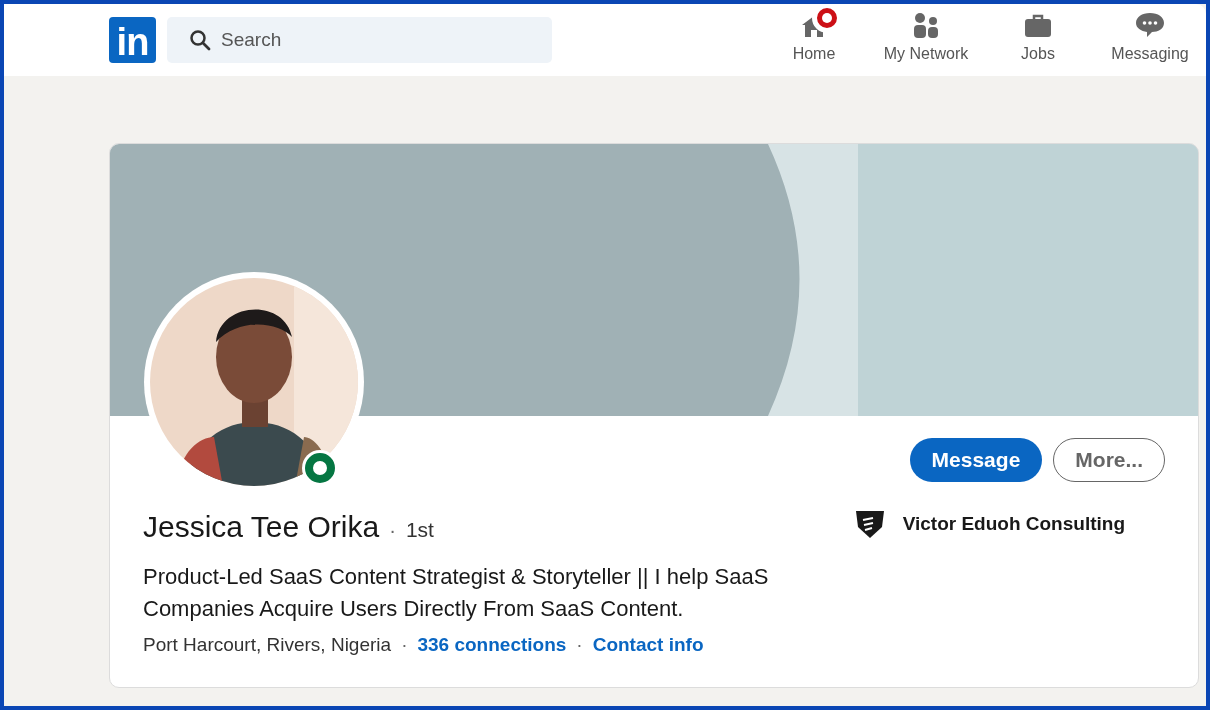  Describe the element at coordinates (869, 524) in the screenshot. I see `shield-logo-icon` at that location.